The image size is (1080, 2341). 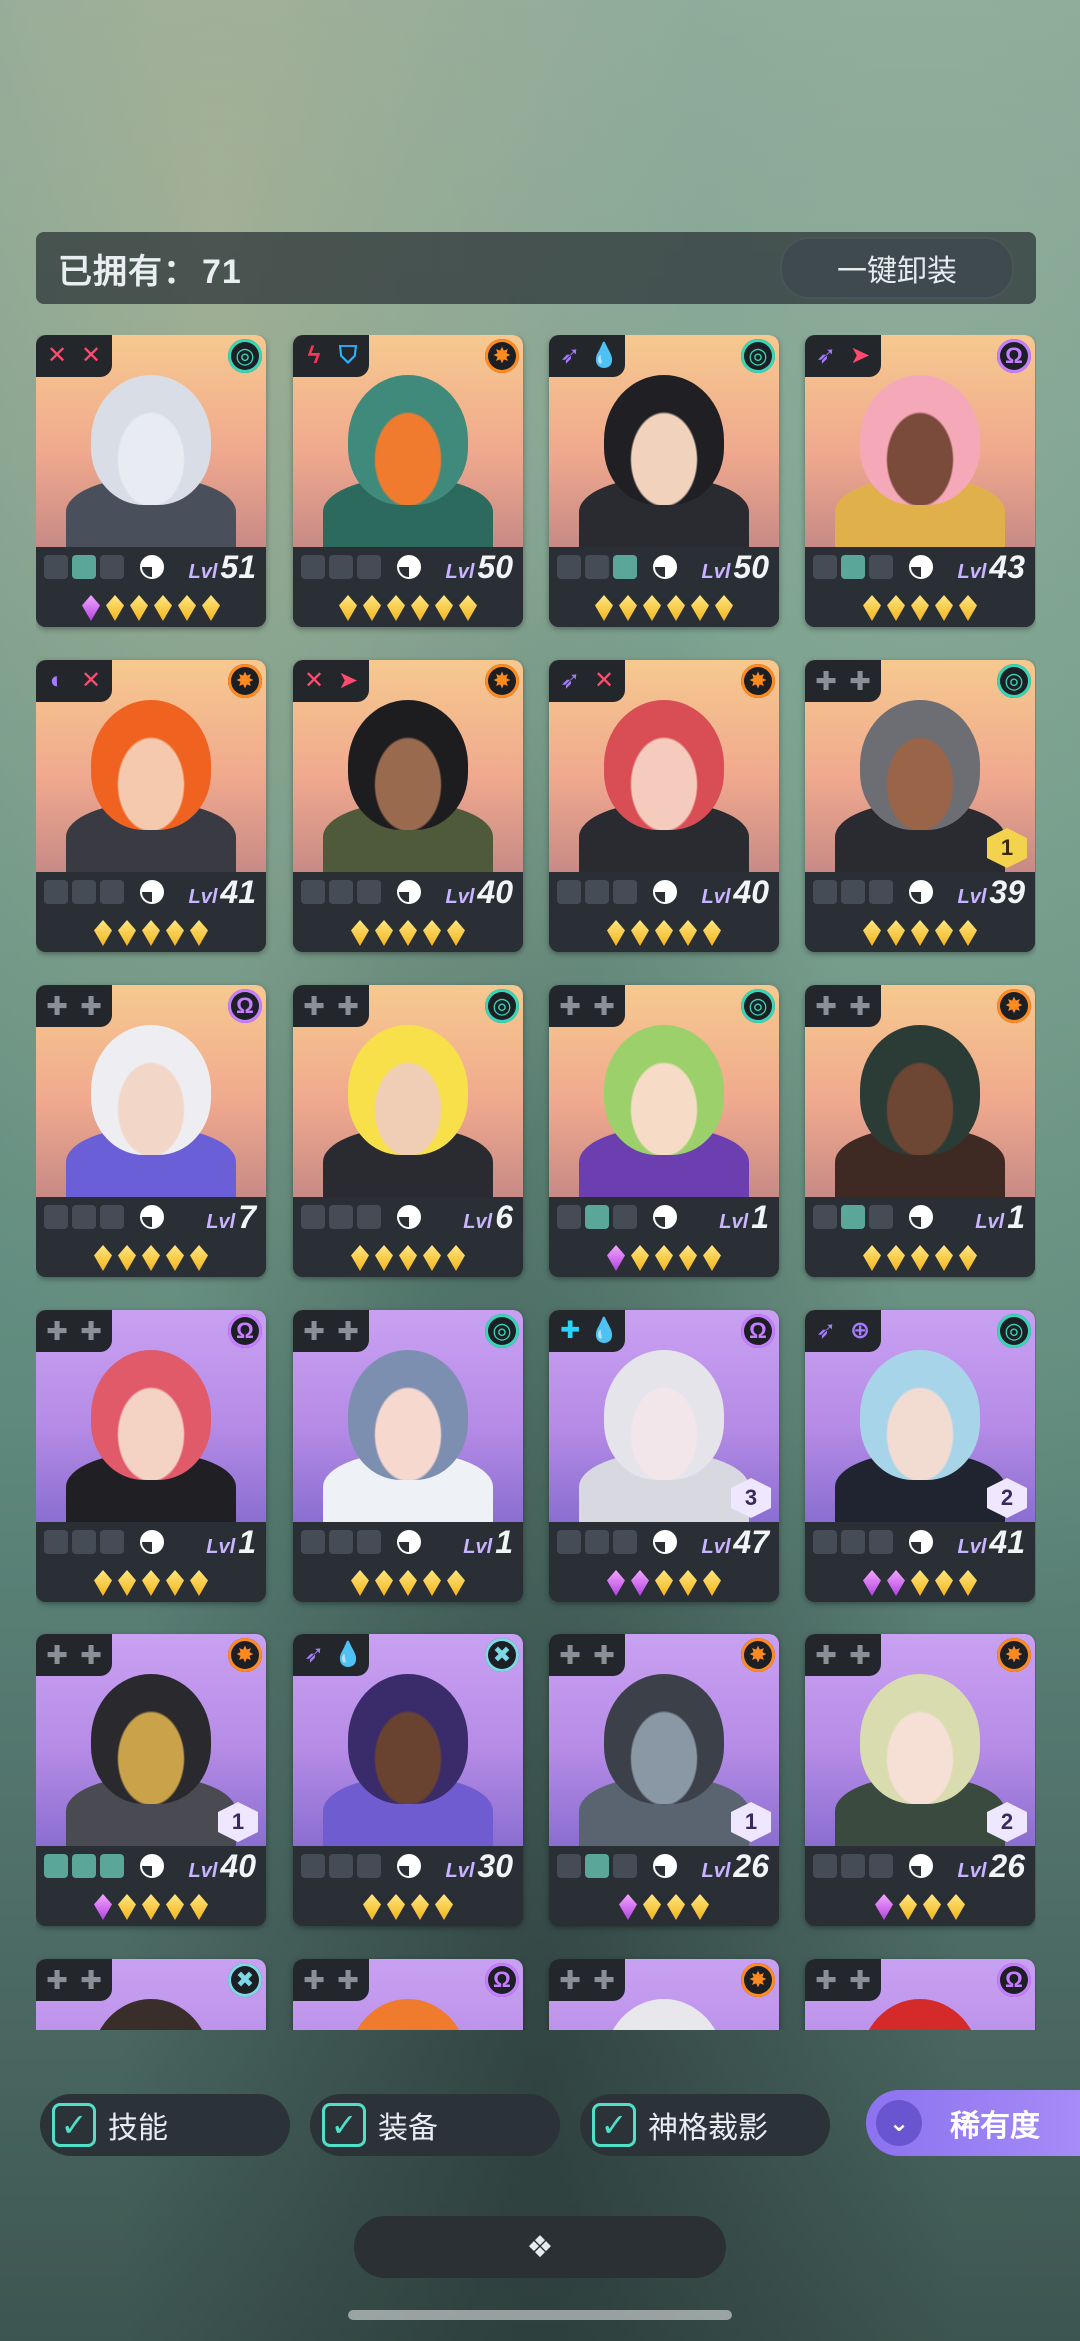 What do you see at coordinates (751, 567) in the screenshot?
I see `level-value: 50` at bounding box center [751, 567].